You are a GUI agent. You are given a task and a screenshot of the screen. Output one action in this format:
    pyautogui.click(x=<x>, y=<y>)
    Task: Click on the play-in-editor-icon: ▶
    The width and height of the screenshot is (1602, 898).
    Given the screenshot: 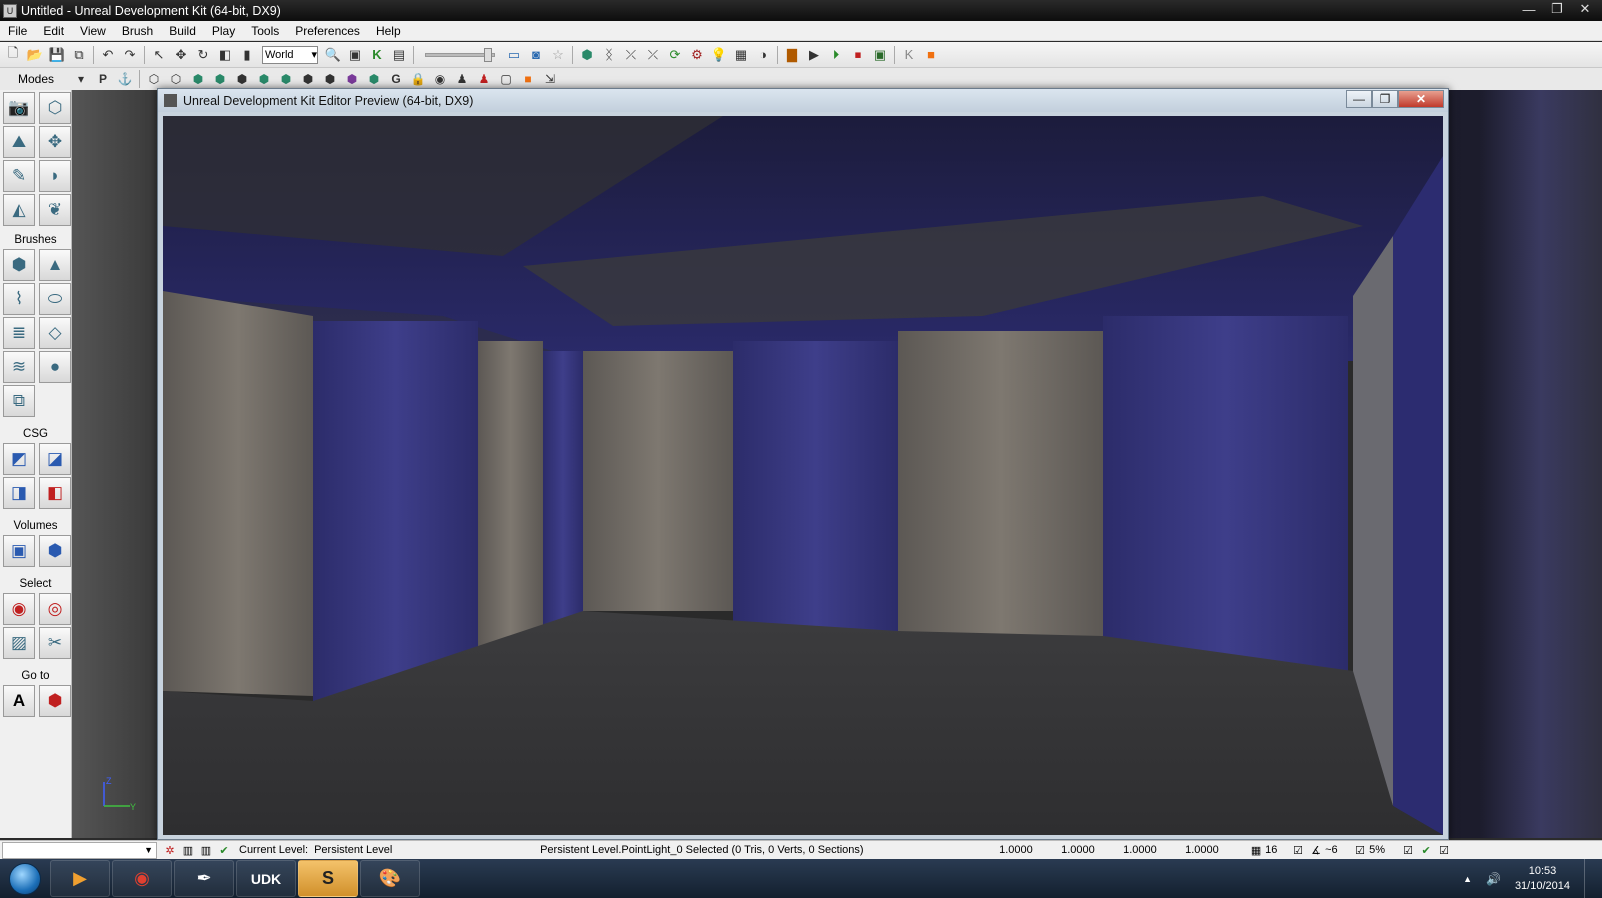 What is the action you would take?
    pyautogui.click(x=814, y=55)
    